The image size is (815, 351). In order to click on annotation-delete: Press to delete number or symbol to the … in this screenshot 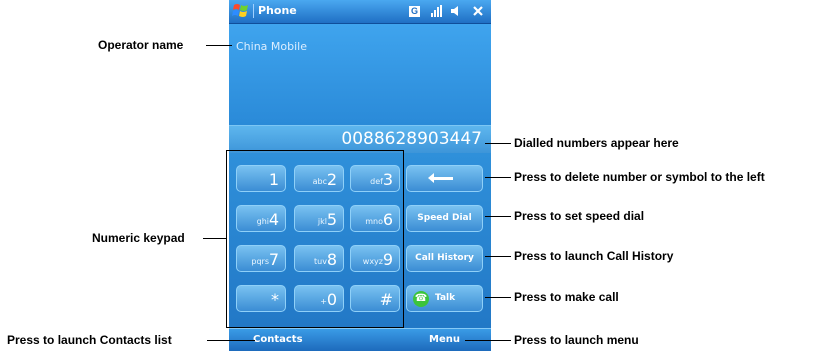, I will do `click(639, 177)`.